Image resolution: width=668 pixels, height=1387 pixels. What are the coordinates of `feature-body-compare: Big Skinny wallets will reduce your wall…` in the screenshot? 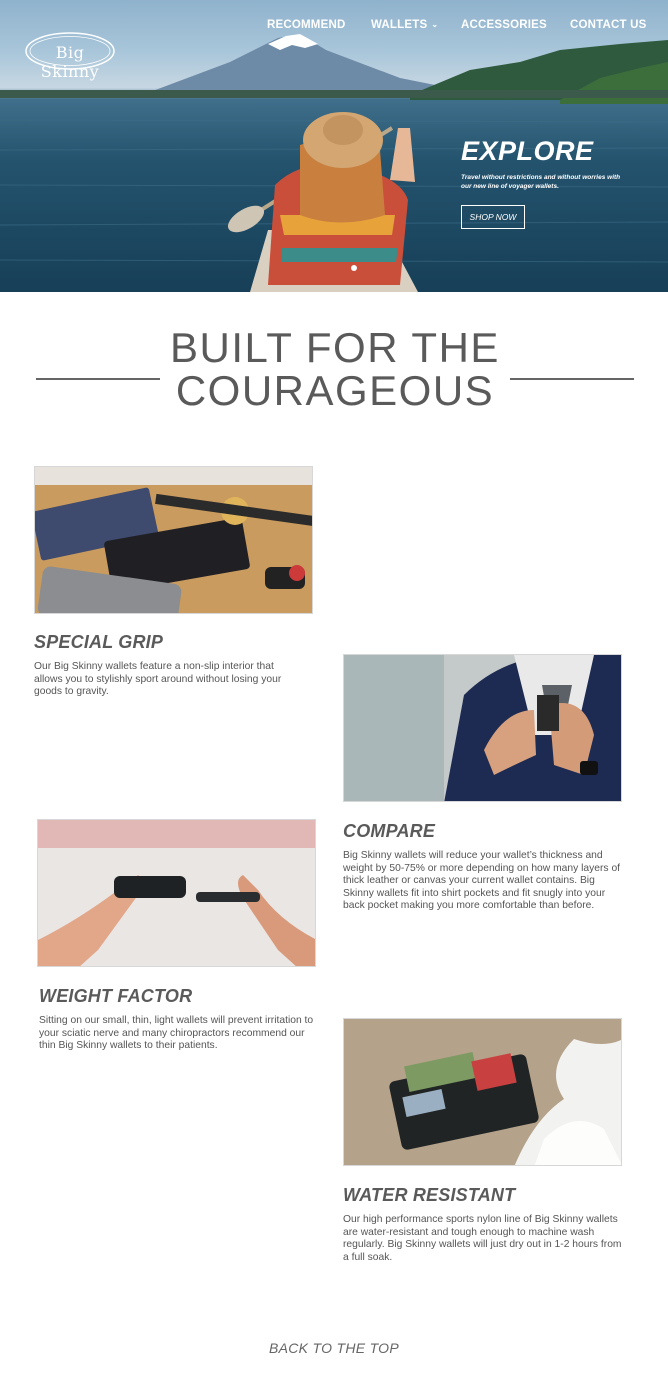 It's located at (482, 881).